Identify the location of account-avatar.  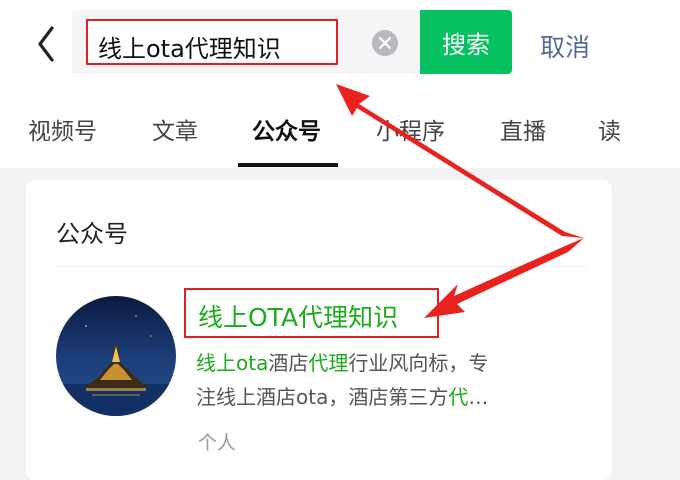
(116, 356).